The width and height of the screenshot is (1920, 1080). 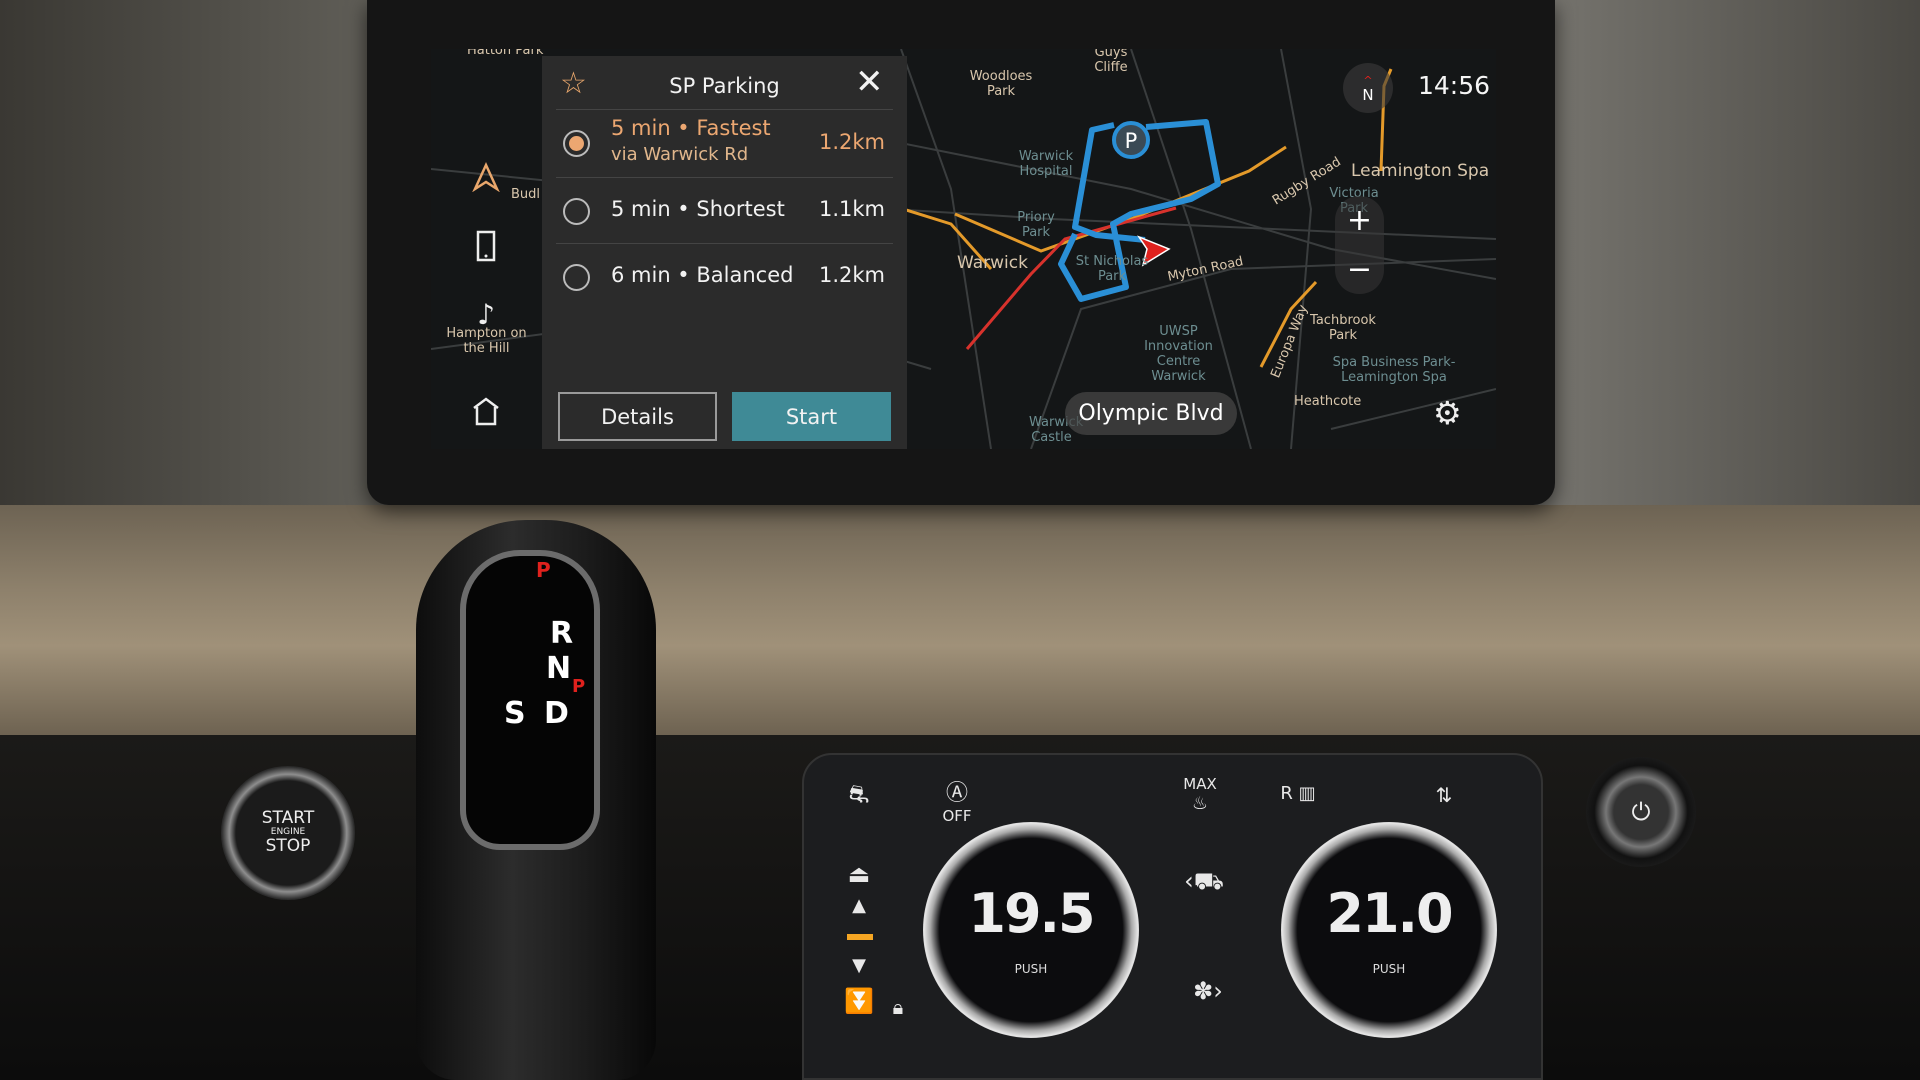 I want to click on down-arrow-icon: ▼, so click(x=859, y=965).